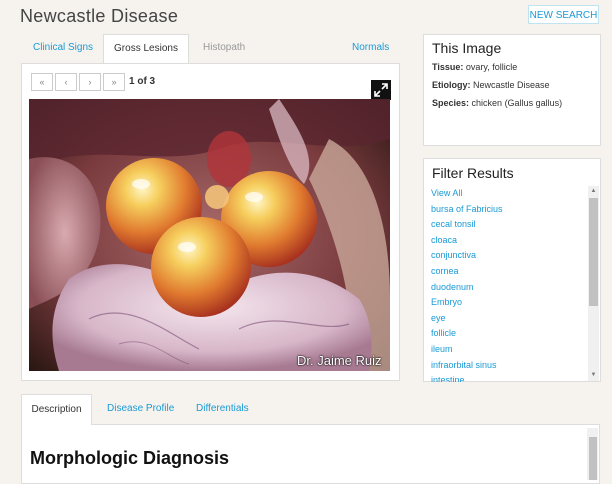 Image resolution: width=612 pixels, height=484 pixels. What do you see at coordinates (506, 334) in the screenshot?
I see `filter-item-follicle: follicle` at bounding box center [506, 334].